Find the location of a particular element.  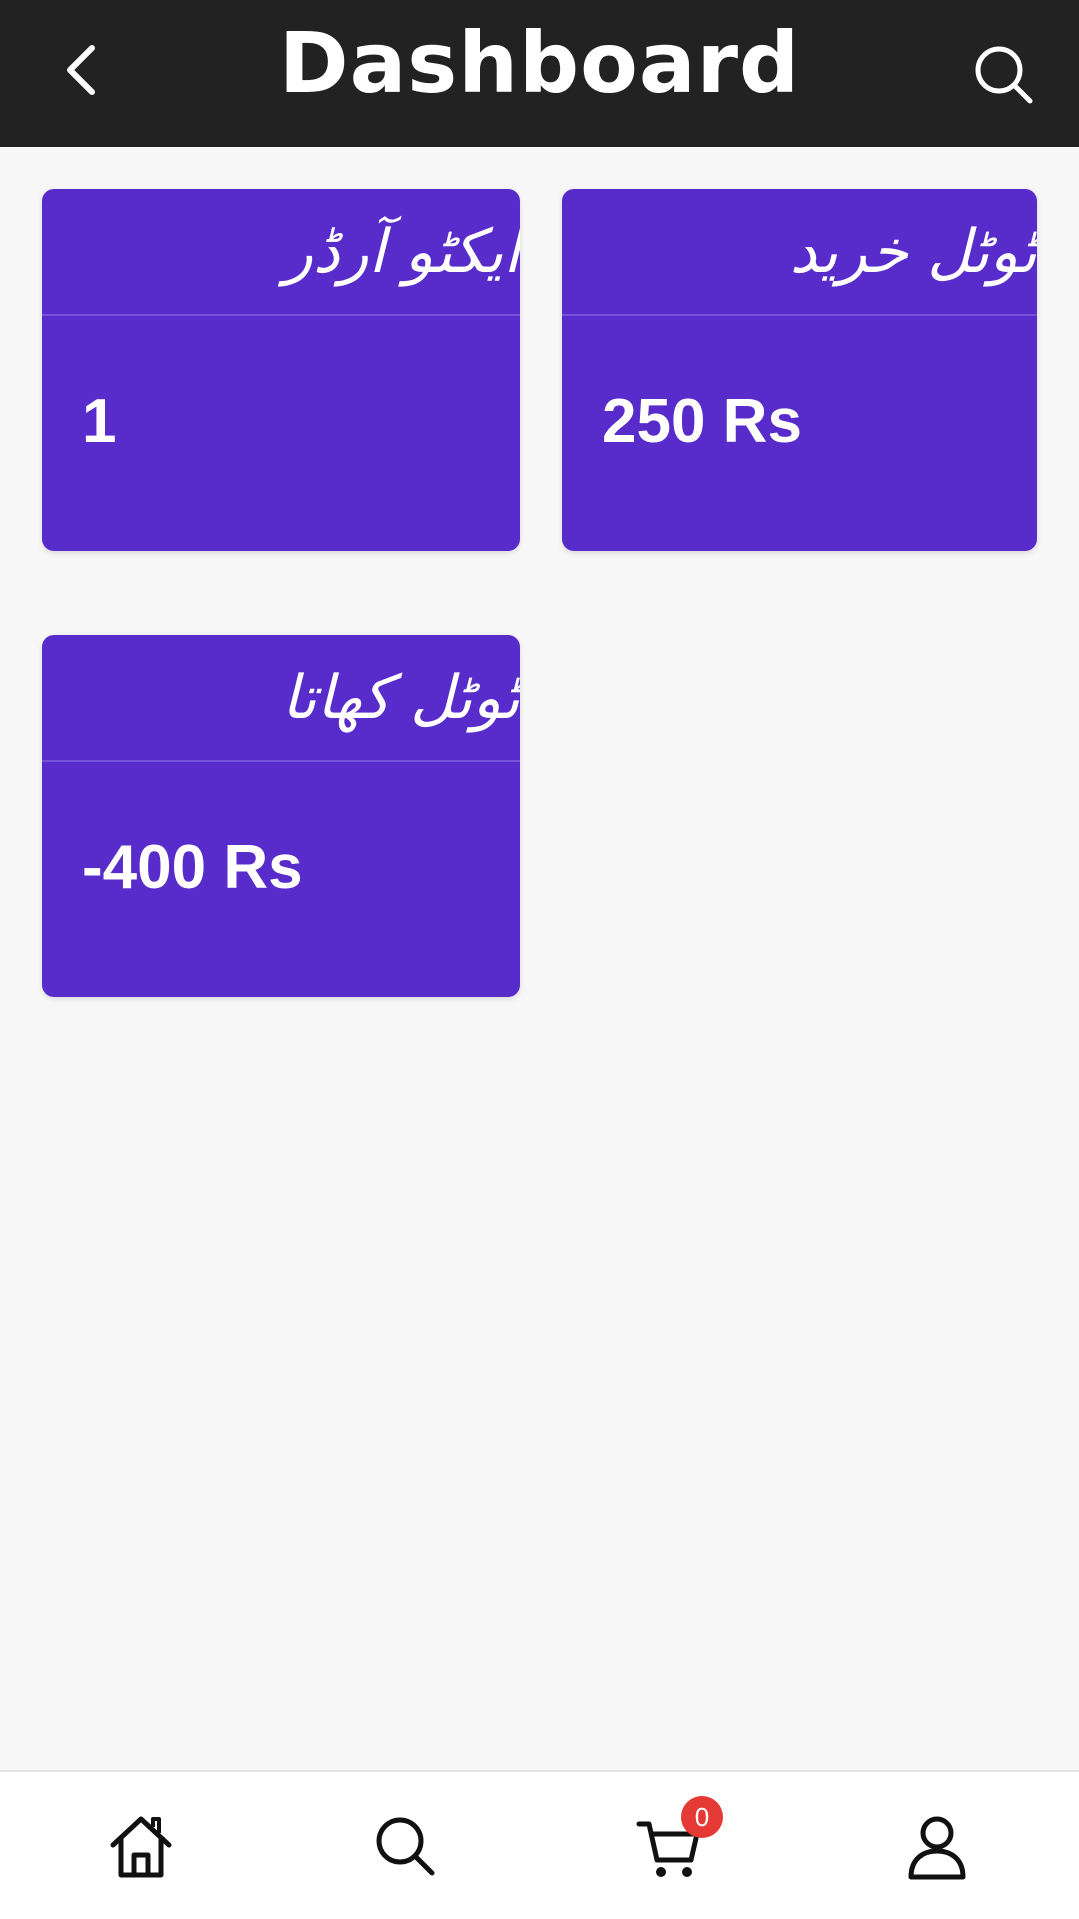

bottom-nav: 0 is located at coordinates (539, 1844).